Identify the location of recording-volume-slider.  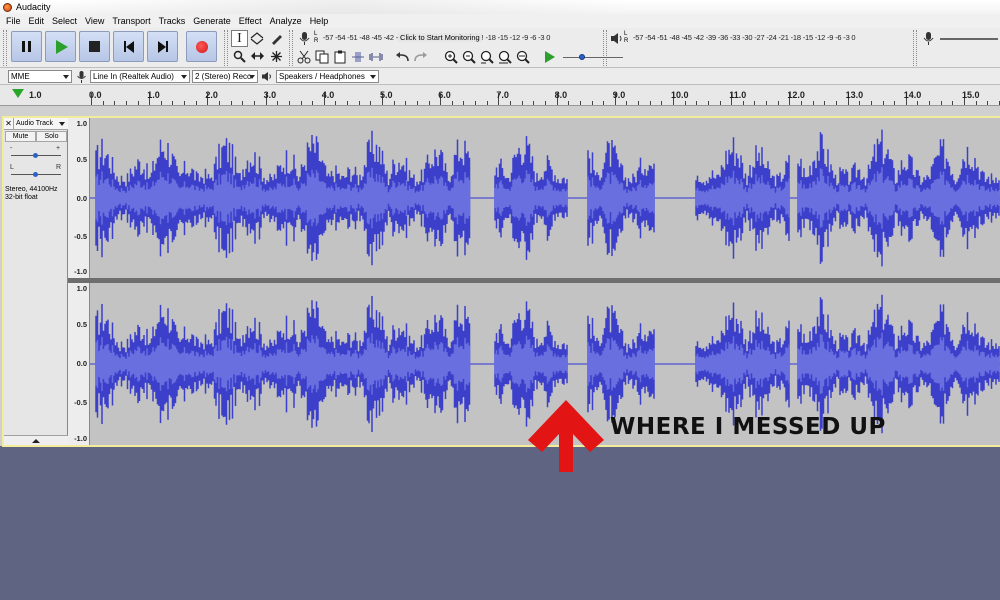
(969, 39).